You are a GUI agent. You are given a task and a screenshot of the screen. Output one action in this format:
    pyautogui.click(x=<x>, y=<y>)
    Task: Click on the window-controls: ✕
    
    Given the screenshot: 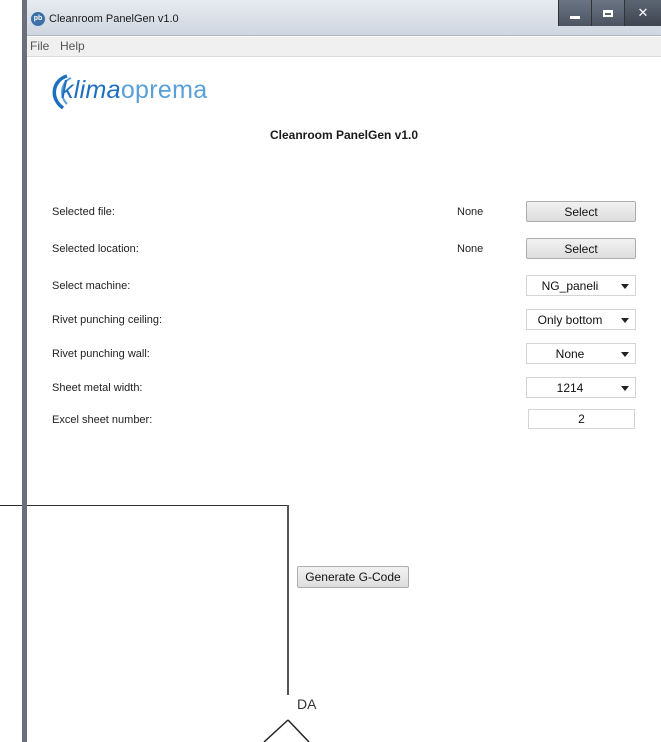 What is the action you would take?
    pyautogui.click(x=609, y=15)
    